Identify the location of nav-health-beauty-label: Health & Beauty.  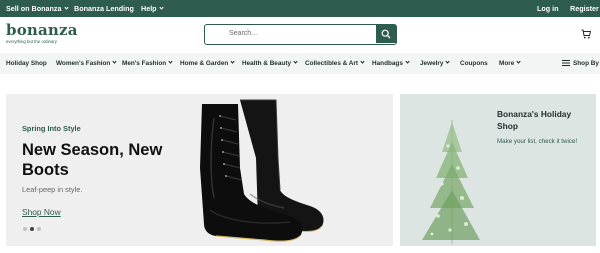
(267, 63).